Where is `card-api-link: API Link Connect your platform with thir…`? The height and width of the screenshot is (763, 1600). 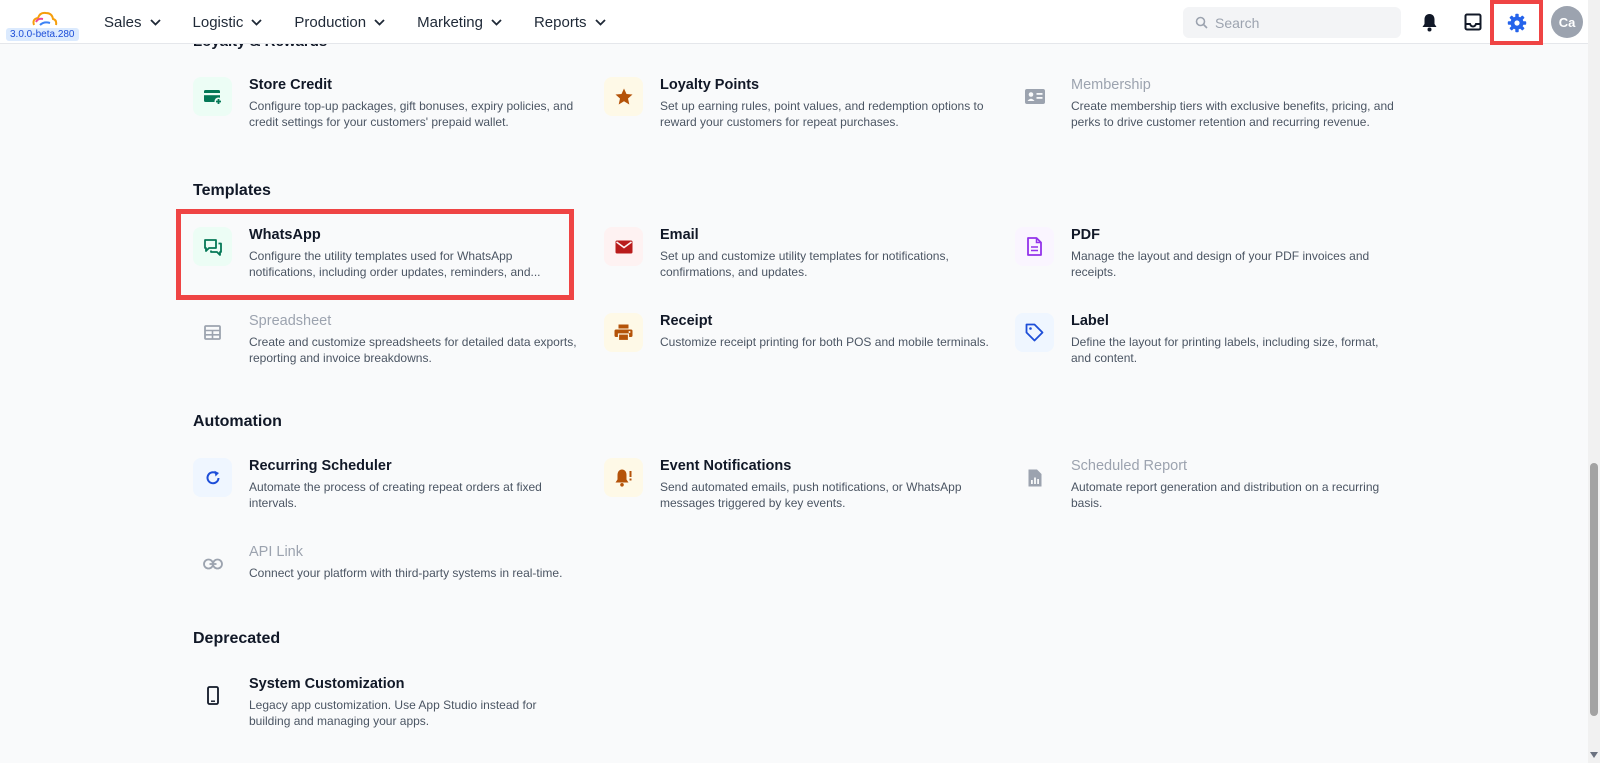 card-api-link: API Link Connect your platform with thir… is located at coordinates (388, 580).